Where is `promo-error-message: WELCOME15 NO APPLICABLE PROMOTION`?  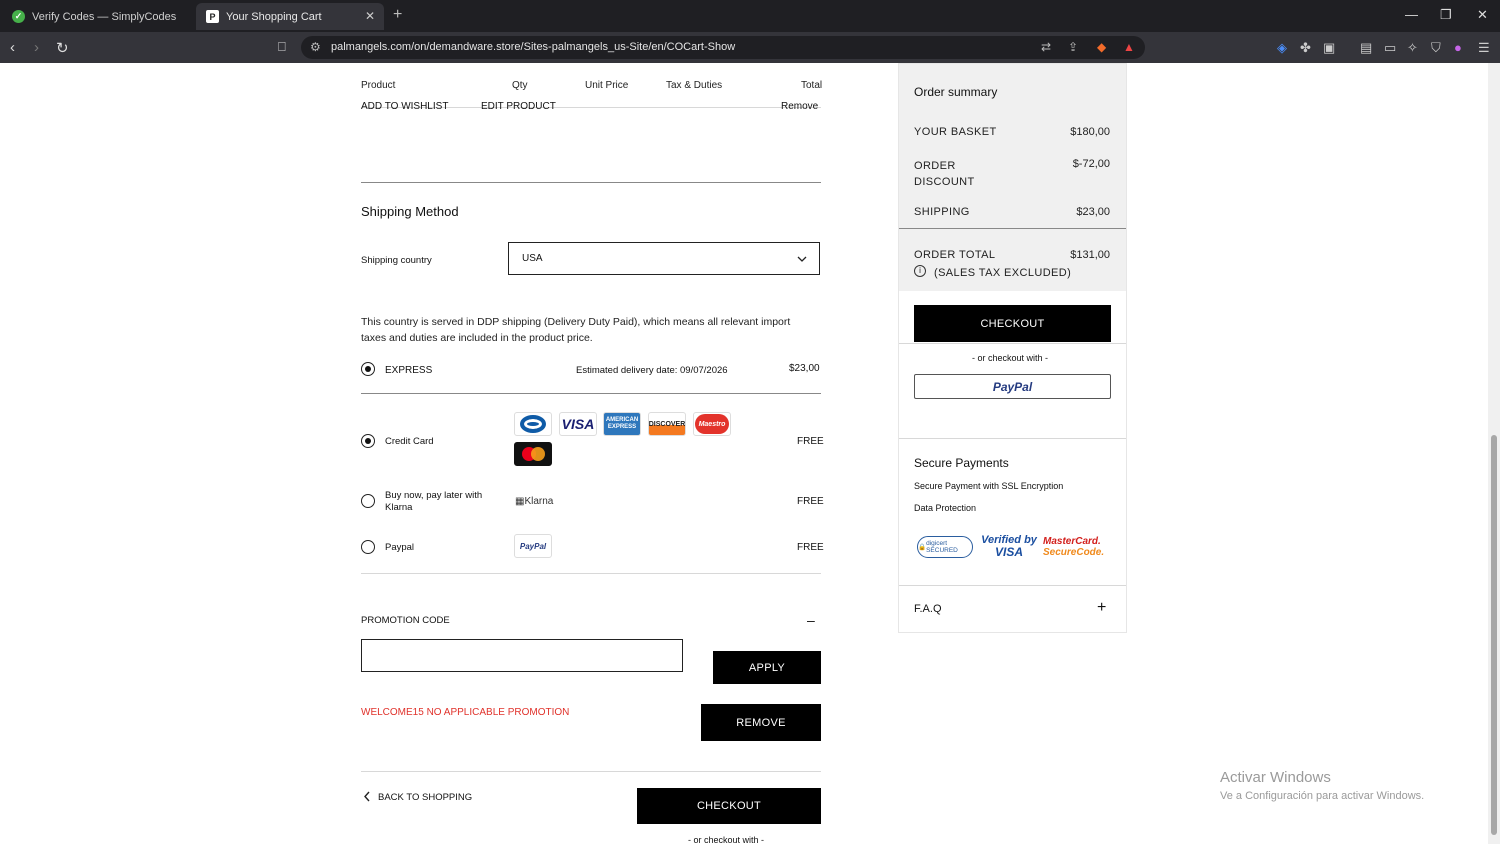
promo-error-message: WELCOME15 NO APPLICABLE PROMOTION is located at coordinates (465, 712).